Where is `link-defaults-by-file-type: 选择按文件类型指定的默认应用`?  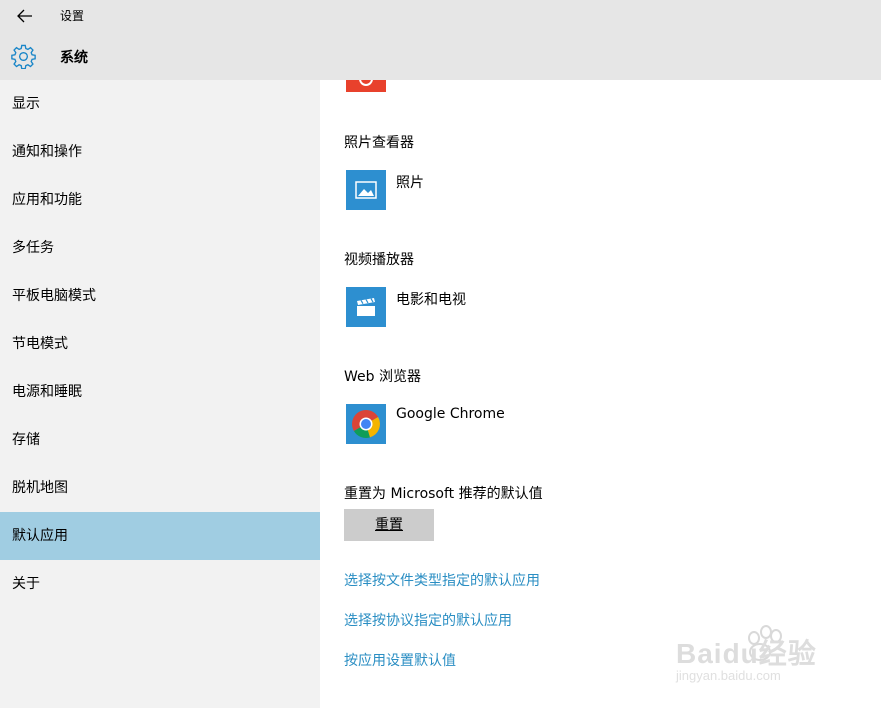 link-defaults-by-file-type: 选择按文件类型指定的默认应用 is located at coordinates (442, 580).